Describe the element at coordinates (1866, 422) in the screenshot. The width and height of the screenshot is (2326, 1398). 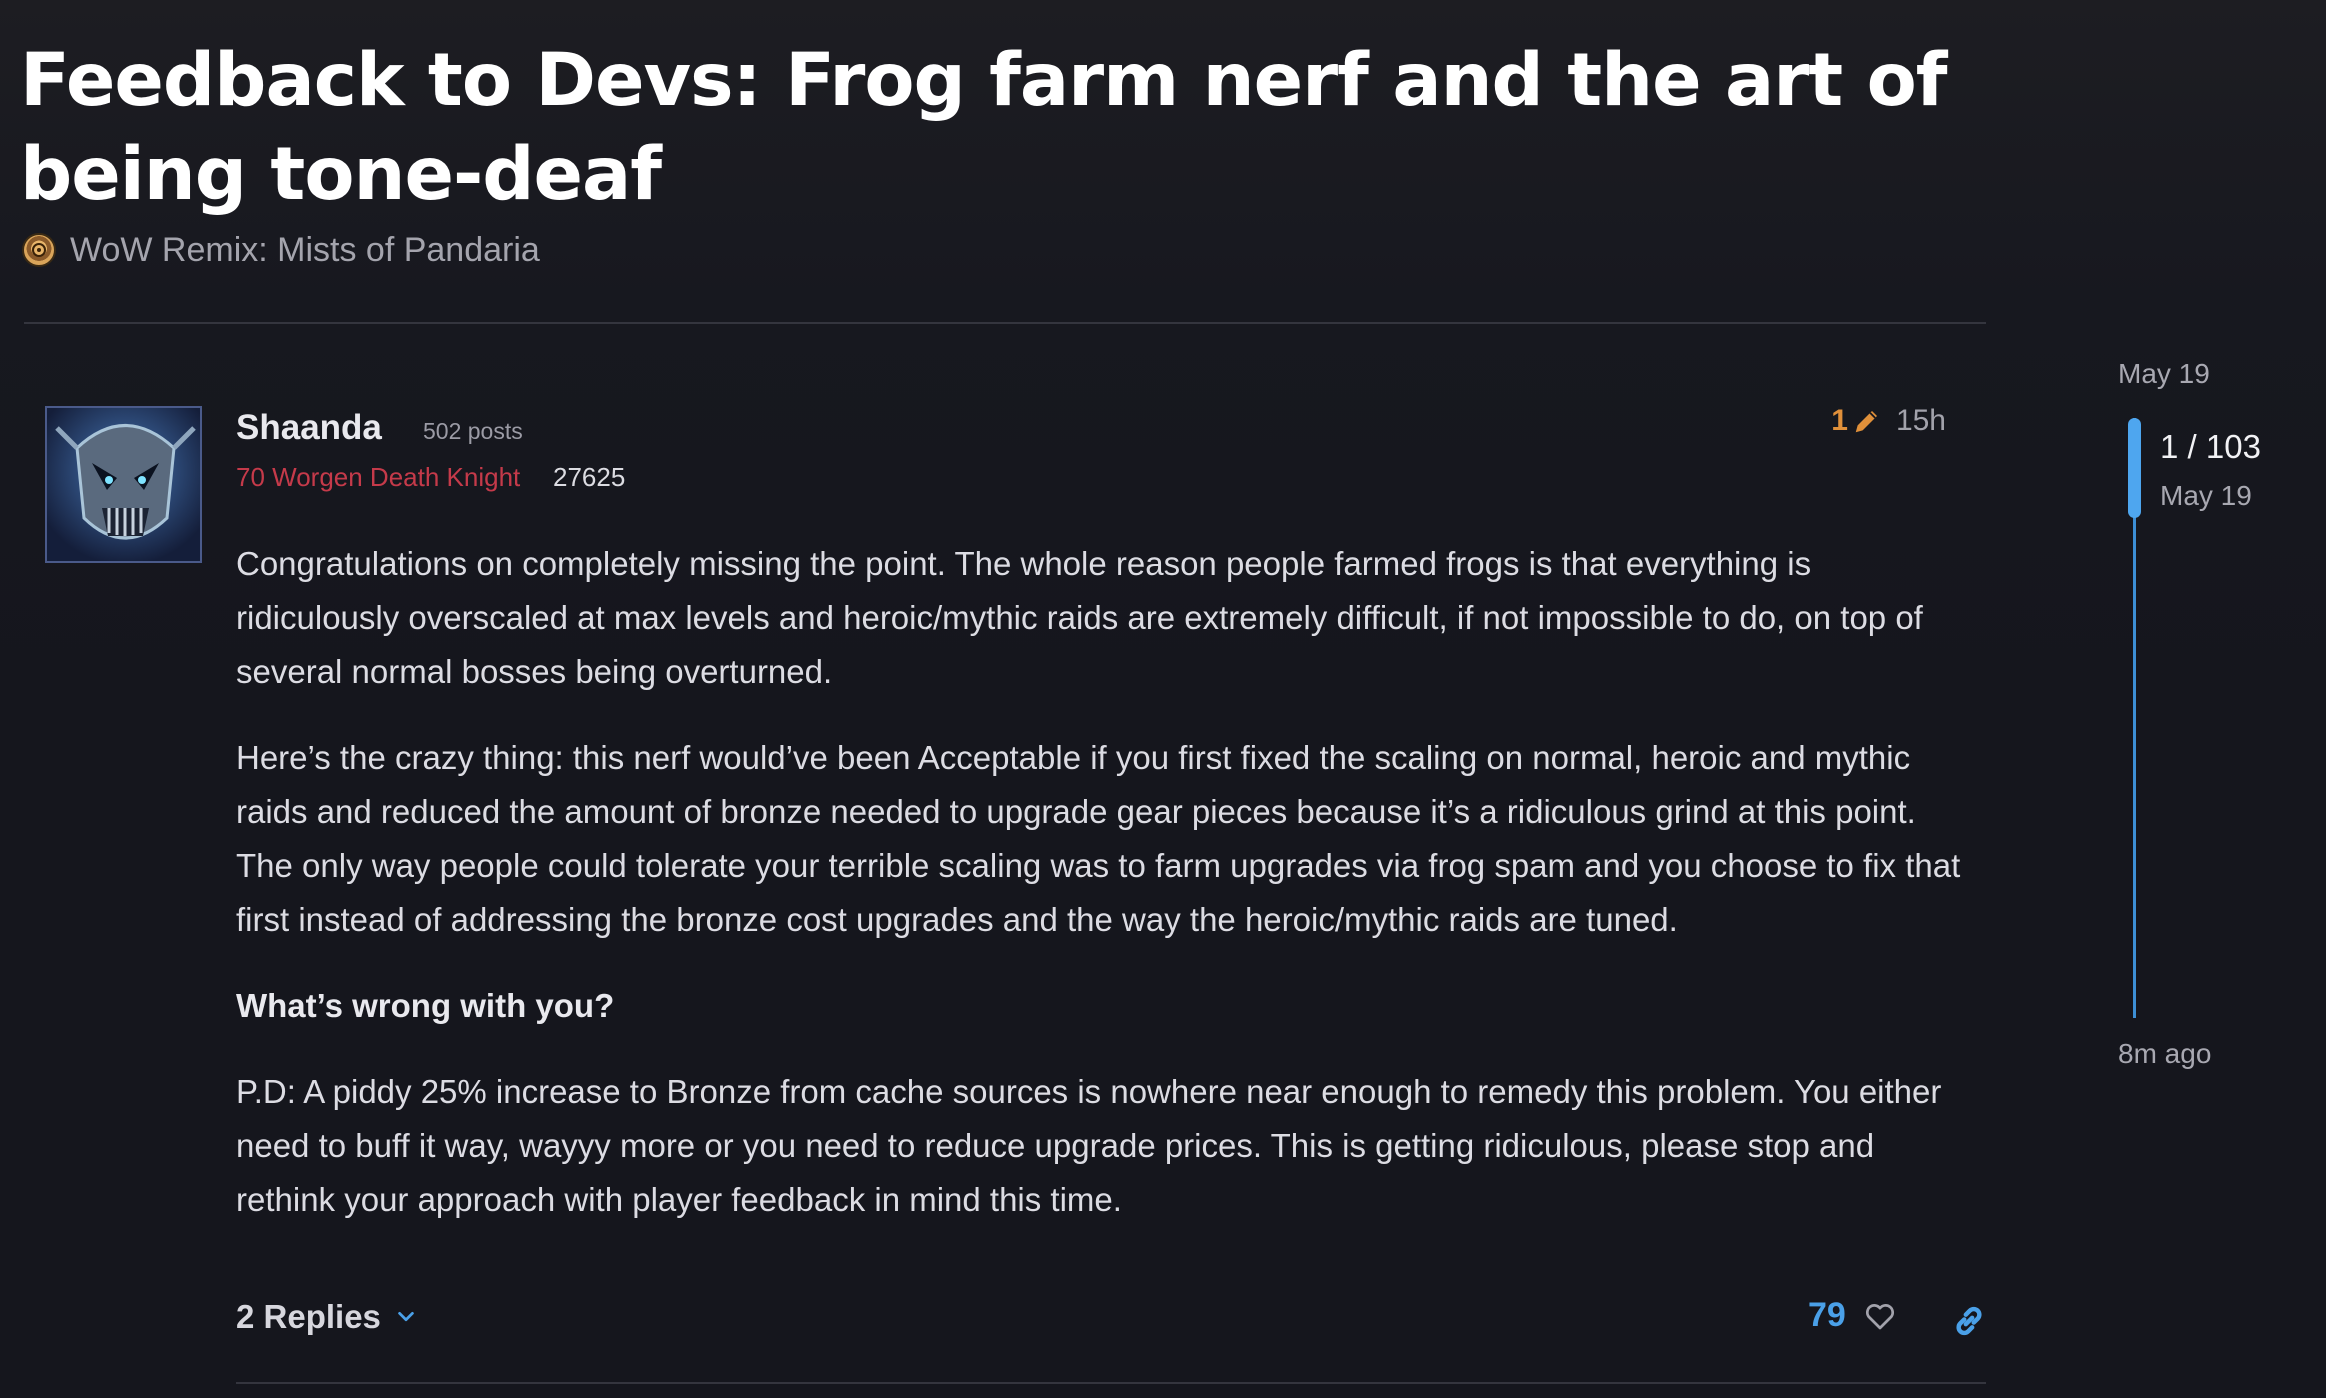
I see `pencil-icon` at that location.